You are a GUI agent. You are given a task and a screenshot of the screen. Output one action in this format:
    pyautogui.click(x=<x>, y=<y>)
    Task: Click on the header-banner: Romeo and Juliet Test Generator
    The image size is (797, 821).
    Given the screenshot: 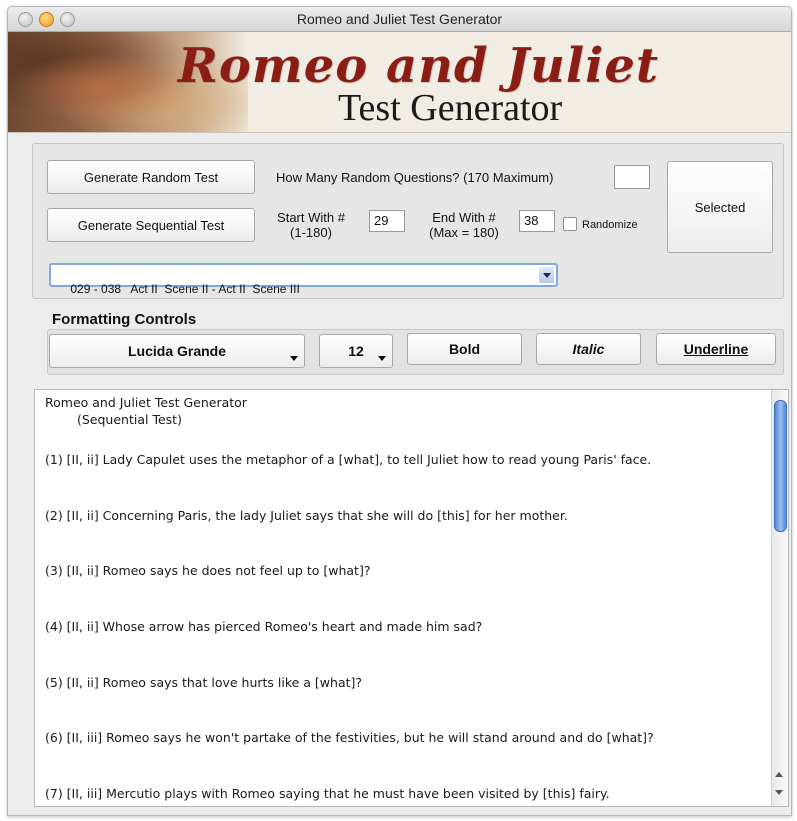 What is the action you would take?
    pyautogui.click(x=399, y=82)
    